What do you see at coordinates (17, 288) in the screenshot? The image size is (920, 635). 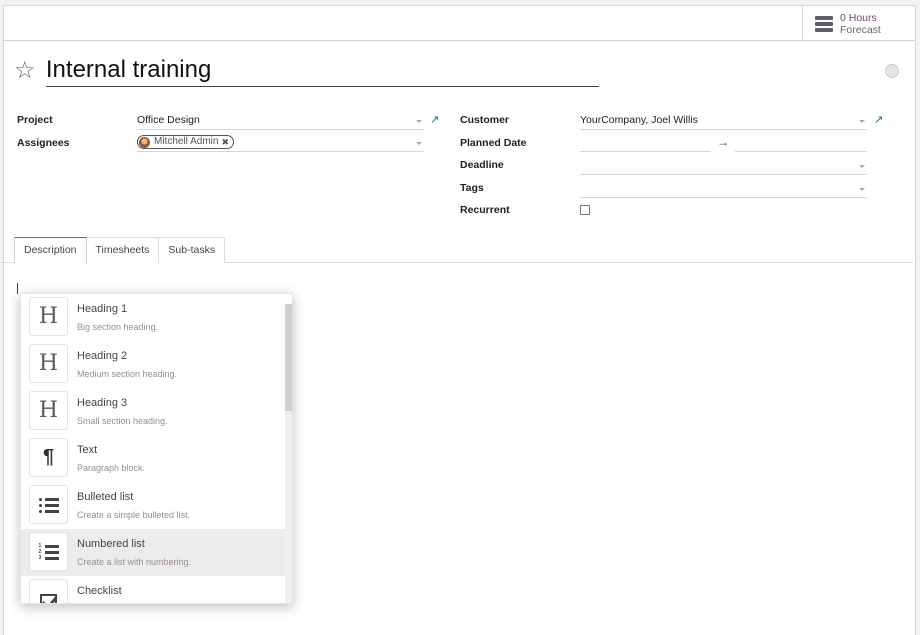 I see `text-cursor` at bounding box center [17, 288].